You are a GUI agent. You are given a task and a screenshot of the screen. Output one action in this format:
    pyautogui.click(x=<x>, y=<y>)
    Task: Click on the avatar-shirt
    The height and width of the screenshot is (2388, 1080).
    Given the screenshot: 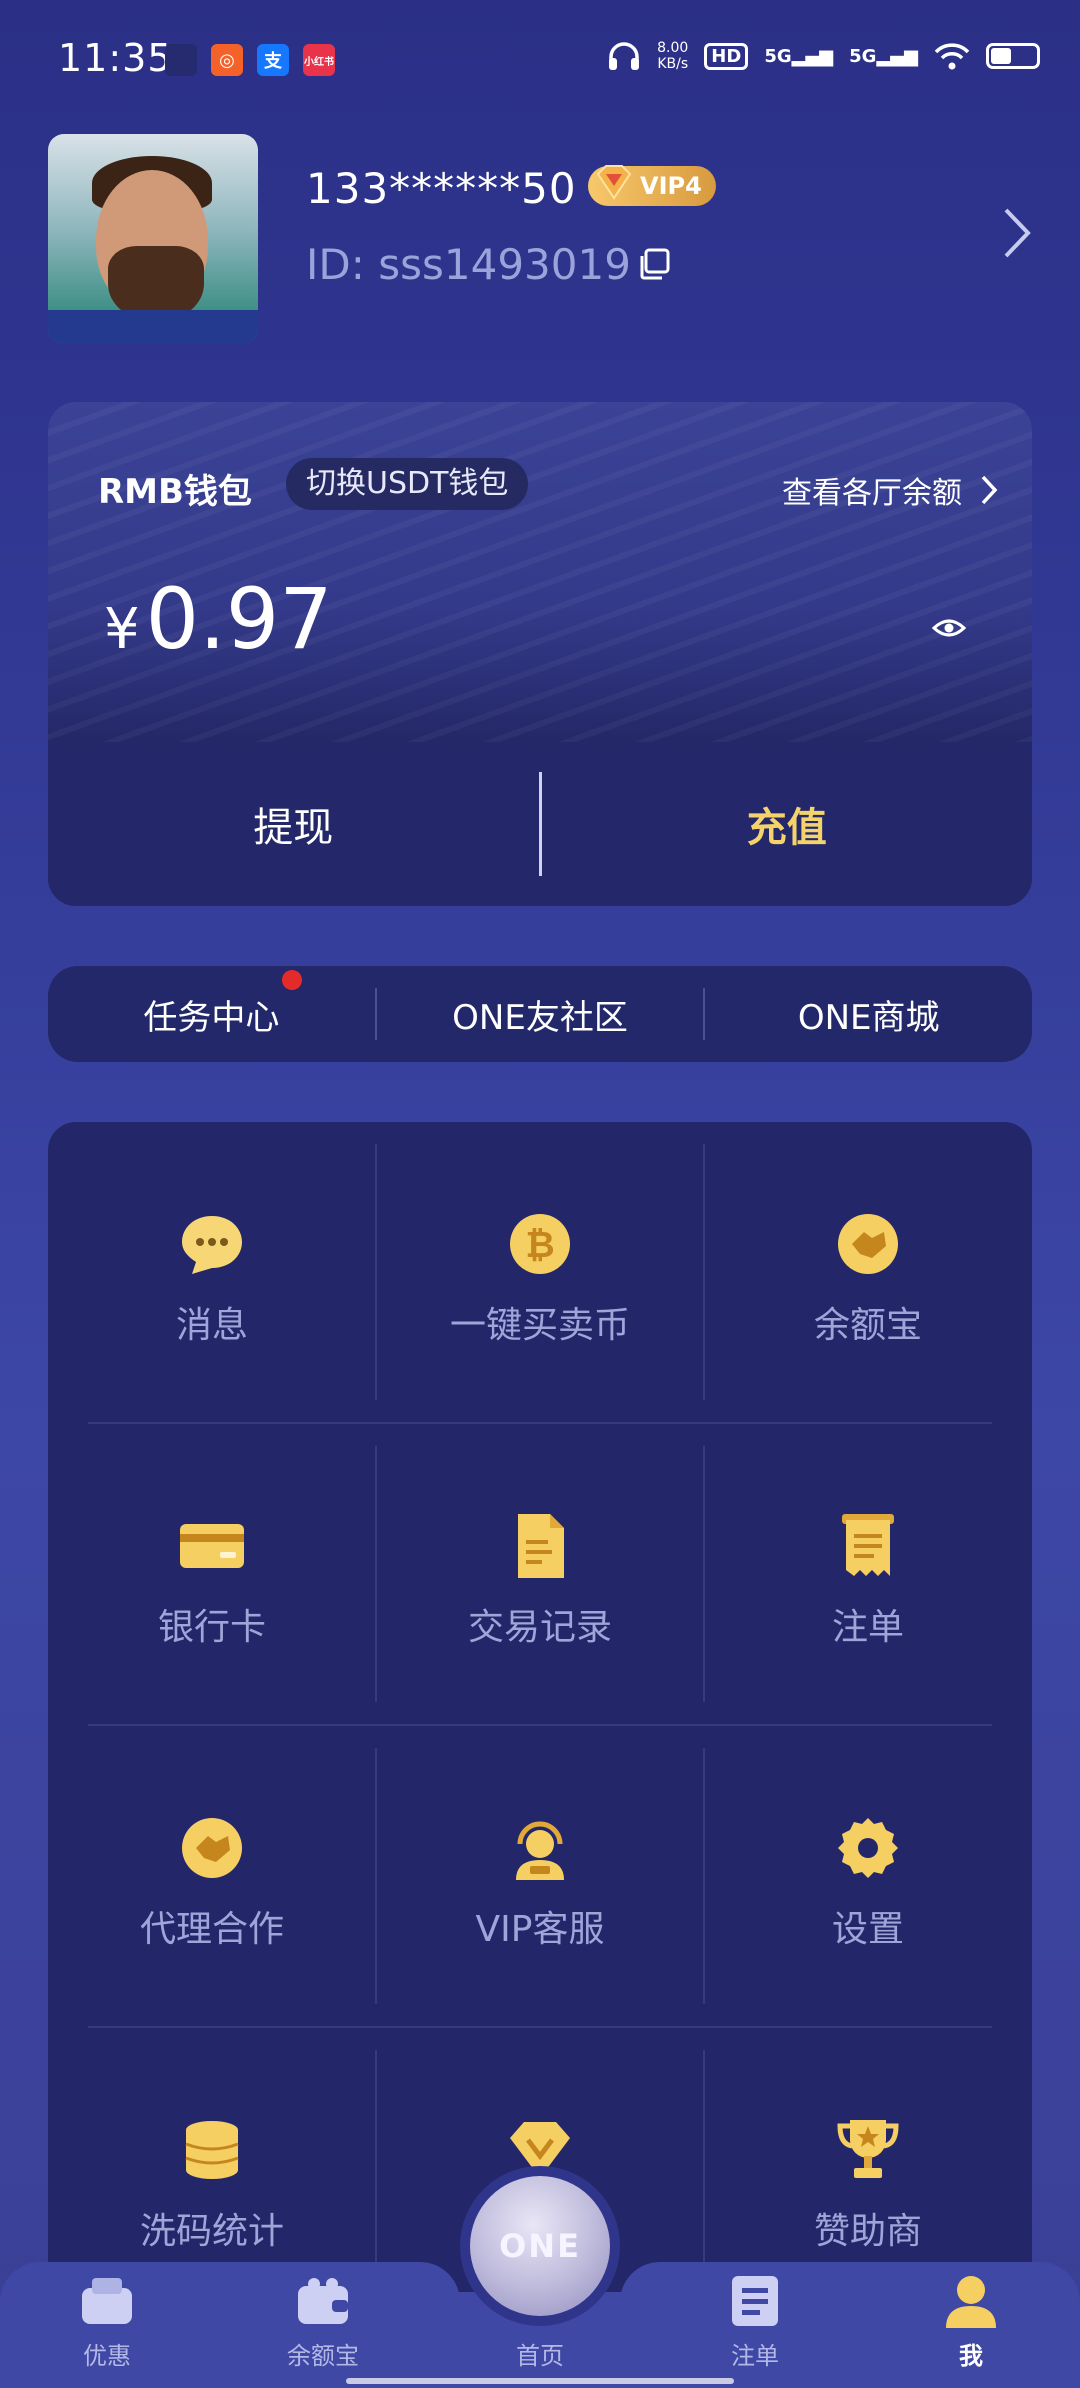 What is the action you would take?
    pyautogui.click(x=153, y=327)
    